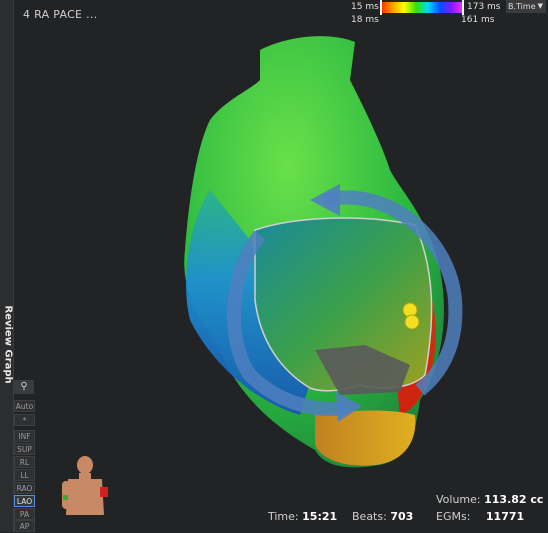 The height and width of the screenshot is (533, 548). Describe the element at coordinates (24, 475) in the screenshot. I see `view-btn-ll: LL` at that location.